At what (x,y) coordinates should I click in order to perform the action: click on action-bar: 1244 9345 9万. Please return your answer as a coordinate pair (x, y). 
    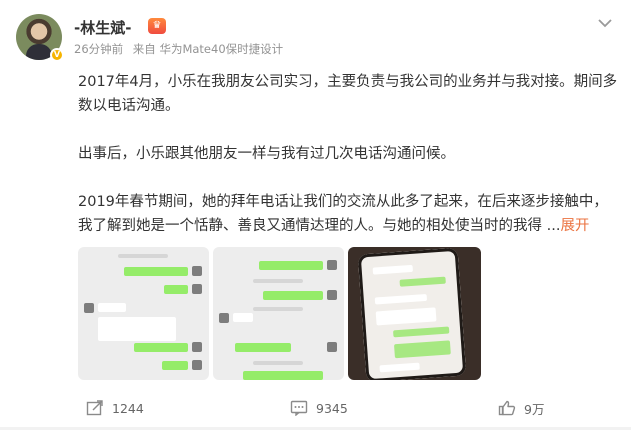
    Looking at the image, I should click on (315, 408).